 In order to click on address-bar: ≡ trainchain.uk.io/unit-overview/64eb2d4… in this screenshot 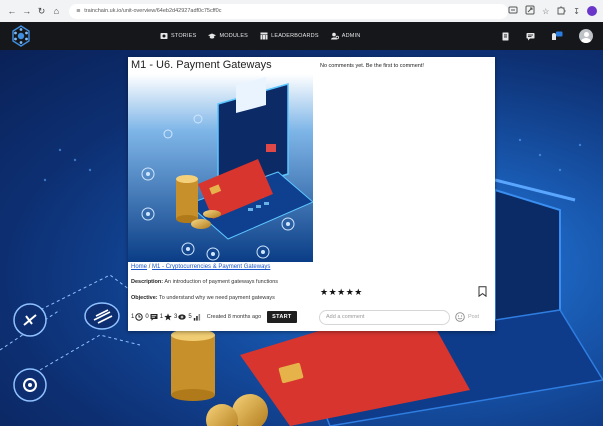, I will do `click(289, 11)`.